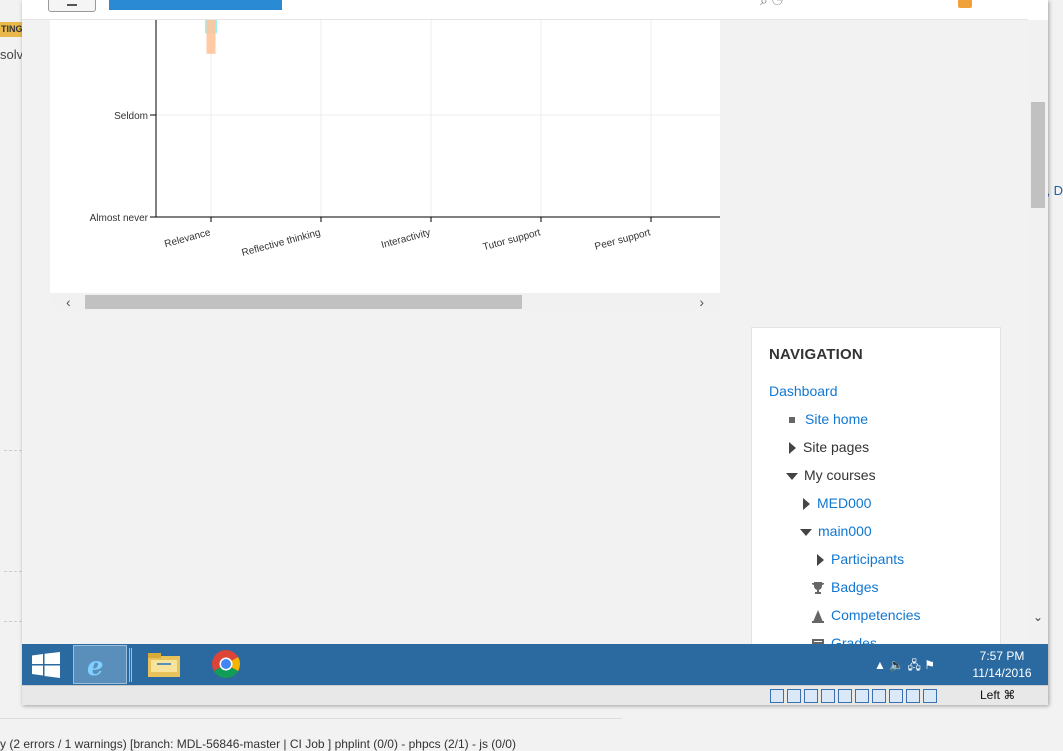  I want to click on y-tick-label: Seldom, so click(131, 116).